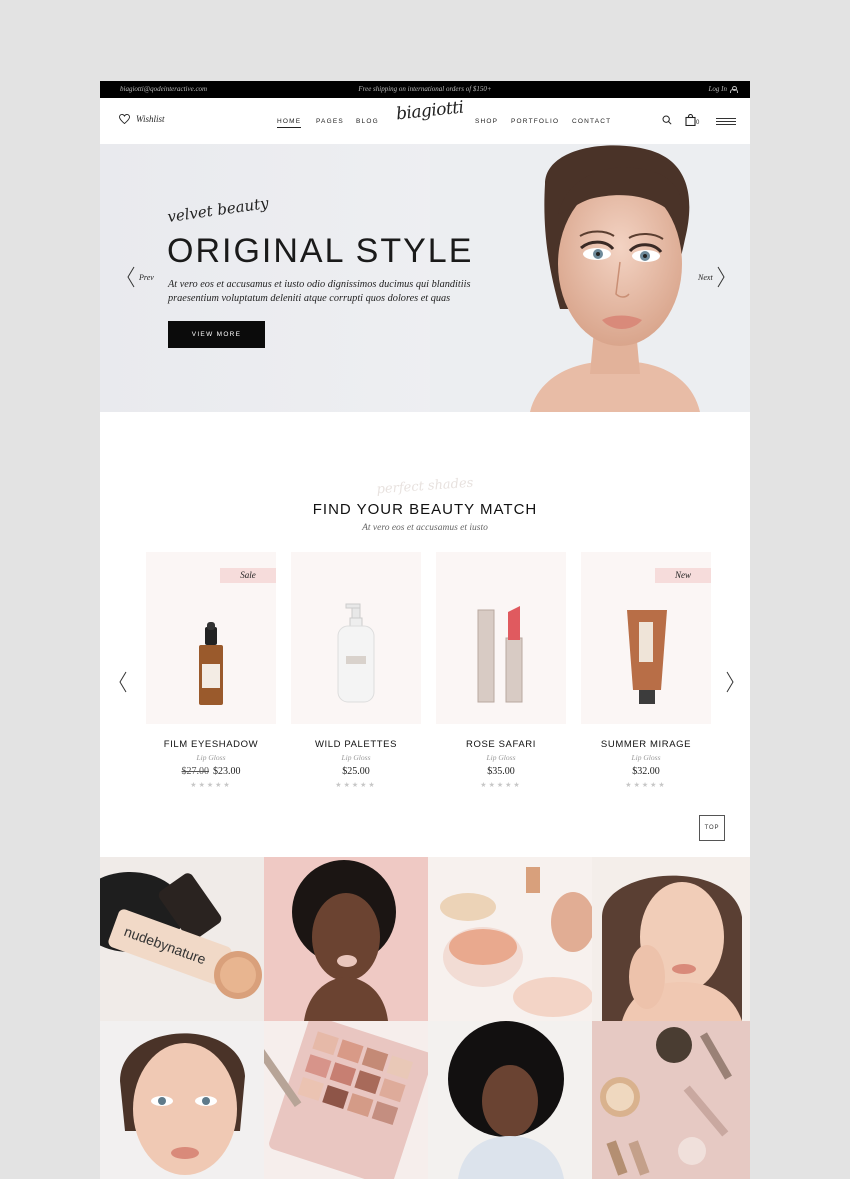 The width and height of the screenshot is (850, 1179). I want to click on view-more-button: VIEW MORE, so click(216, 334).